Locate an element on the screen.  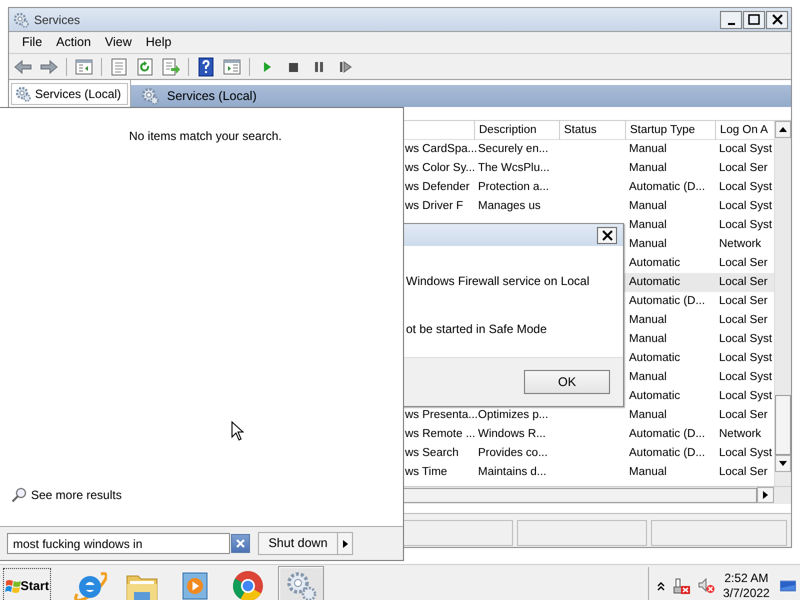
export-icon is located at coordinates (171, 66).